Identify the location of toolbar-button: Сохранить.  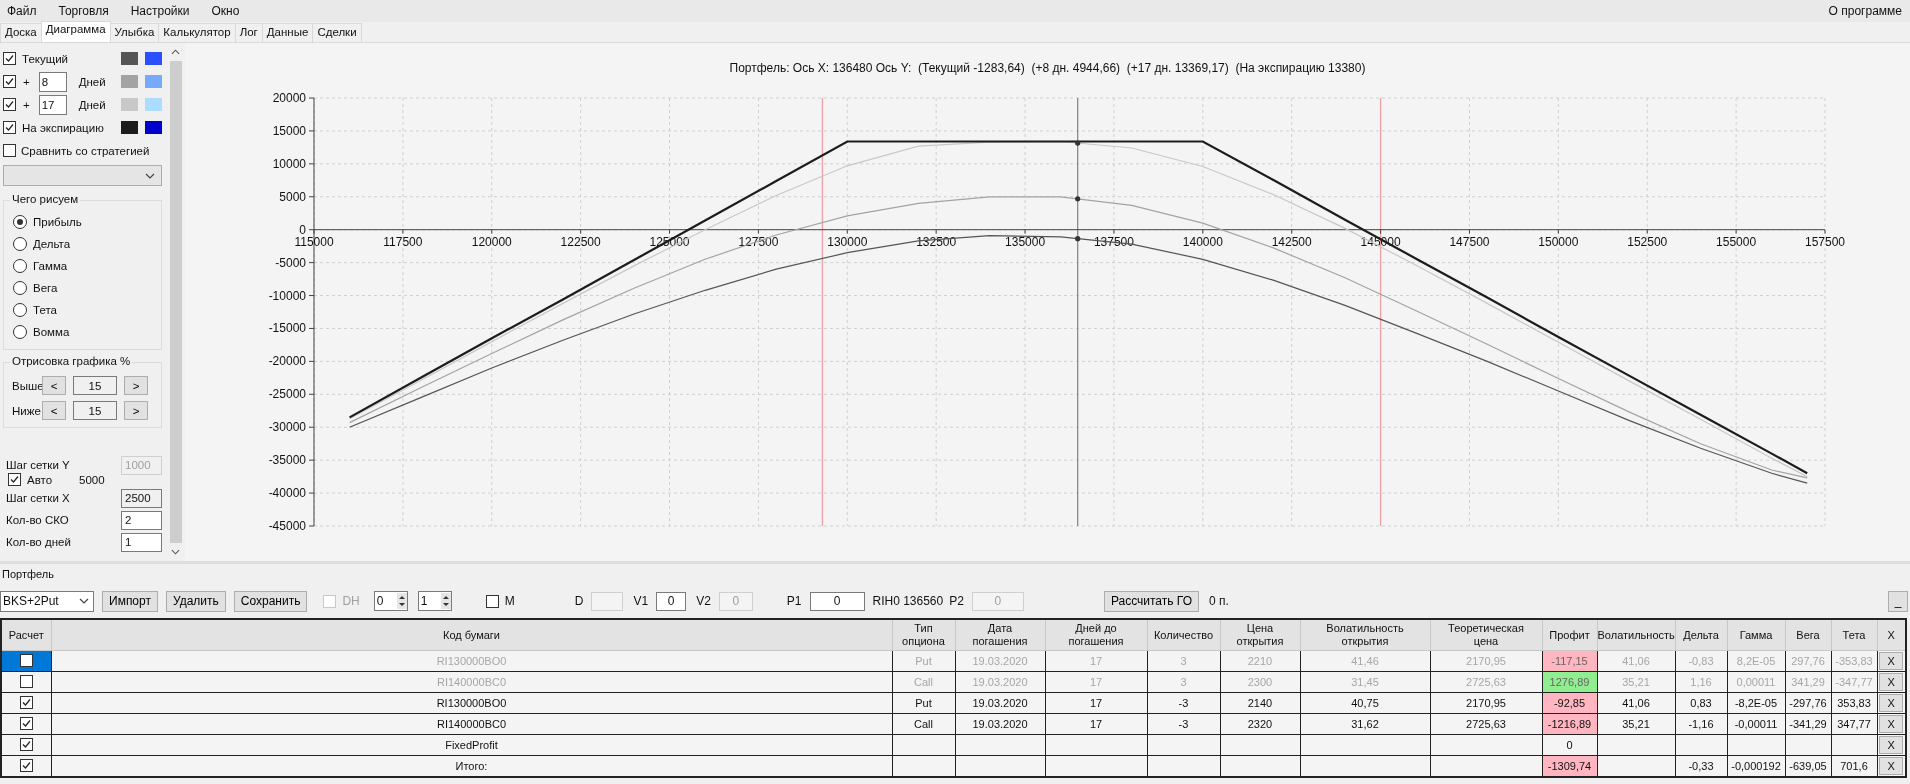
(270, 601).